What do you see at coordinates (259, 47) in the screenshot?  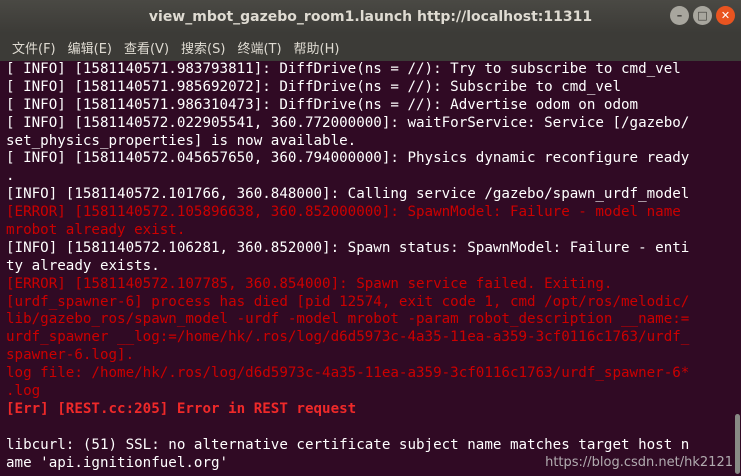 I see `menu-terminal: 终端(T)` at bounding box center [259, 47].